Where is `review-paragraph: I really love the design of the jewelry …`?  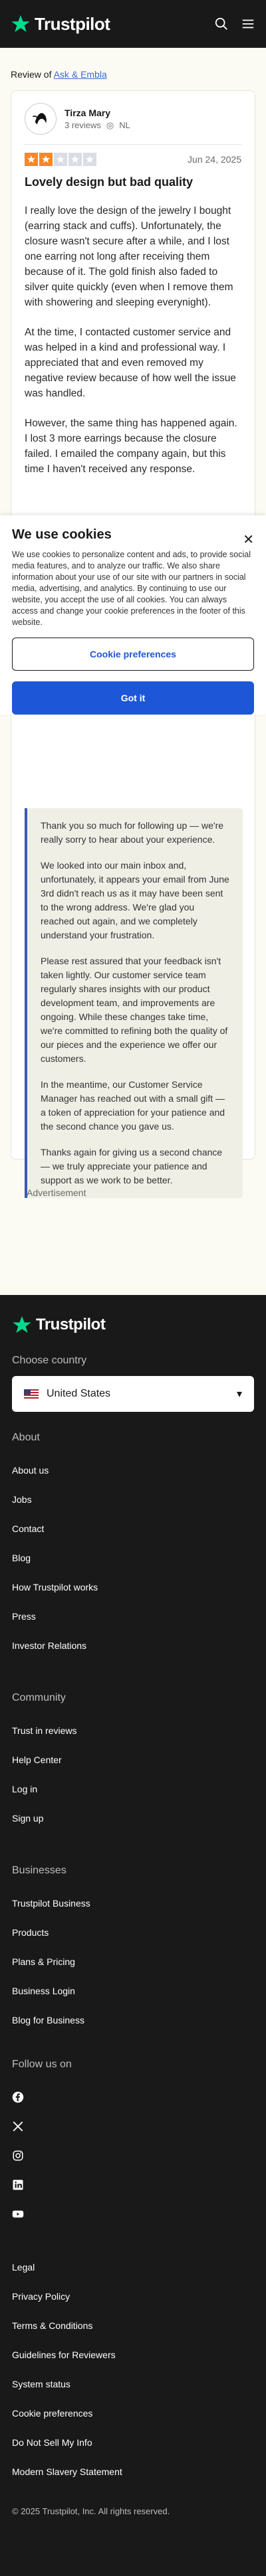
review-paragraph: I really love the design of the jewelry … is located at coordinates (129, 256).